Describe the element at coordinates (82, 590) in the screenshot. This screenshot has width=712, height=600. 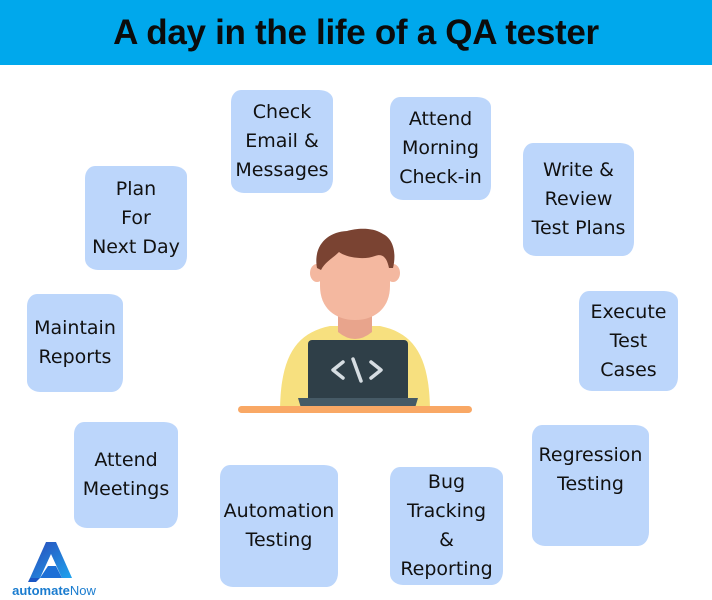
I see `logo-text-light: Now` at that location.